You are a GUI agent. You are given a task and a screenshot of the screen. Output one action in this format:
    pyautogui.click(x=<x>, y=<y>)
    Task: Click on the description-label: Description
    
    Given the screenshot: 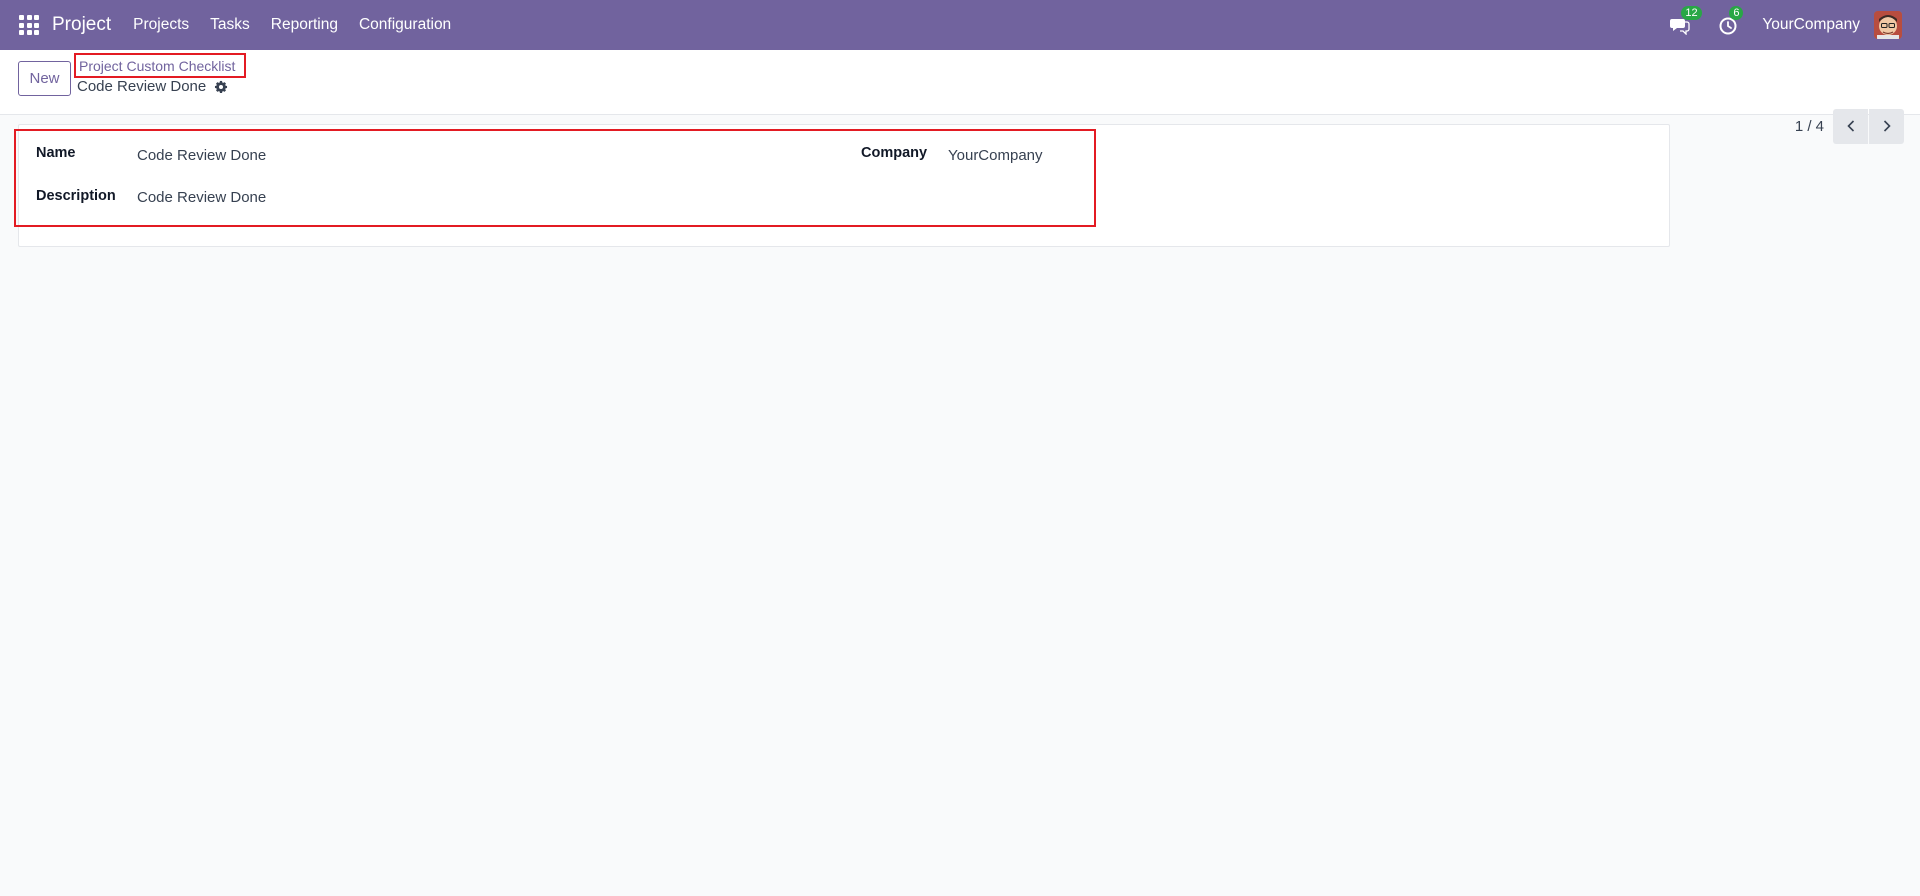 What is the action you would take?
    pyautogui.click(x=76, y=196)
    